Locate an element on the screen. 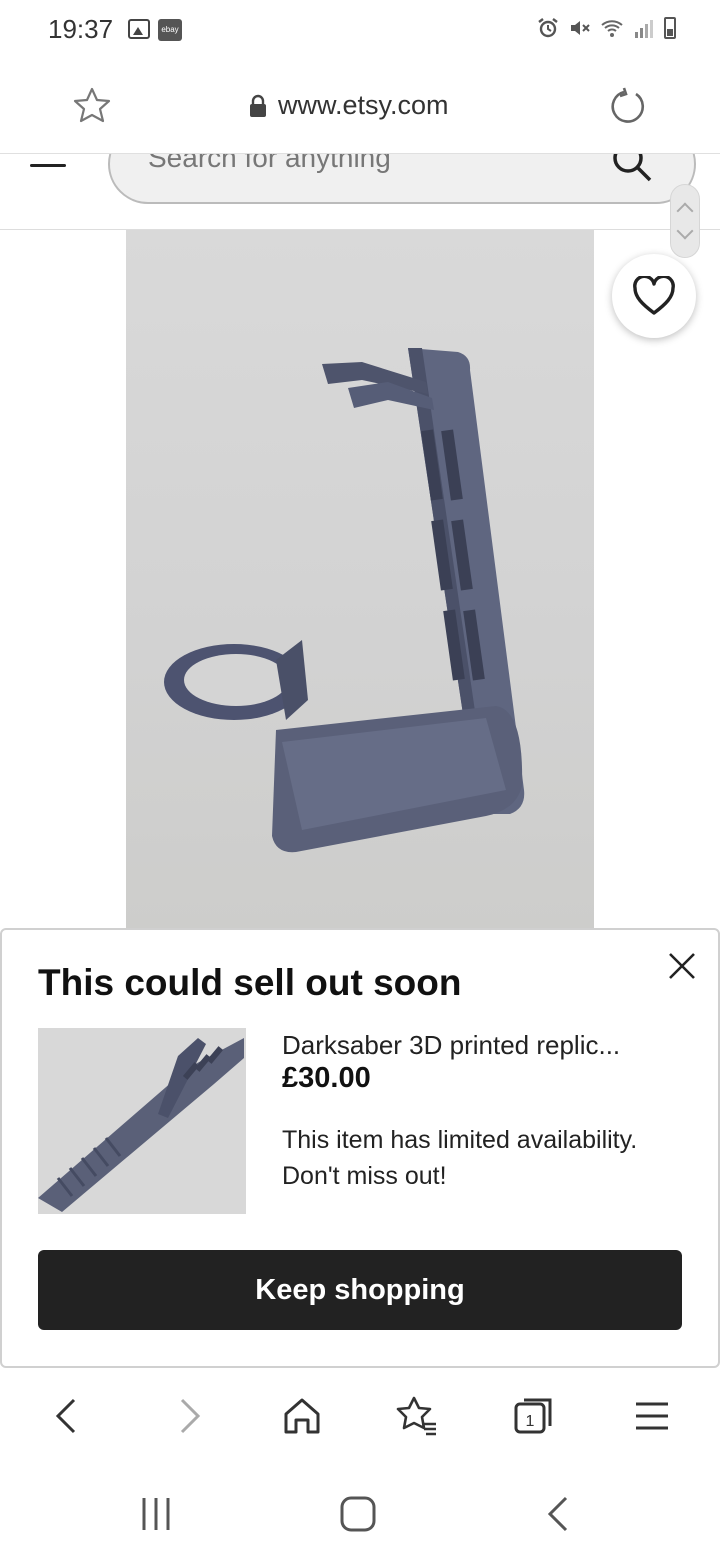 The image size is (720, 1560). saber-illustration is located at coordinates (142, 1121).